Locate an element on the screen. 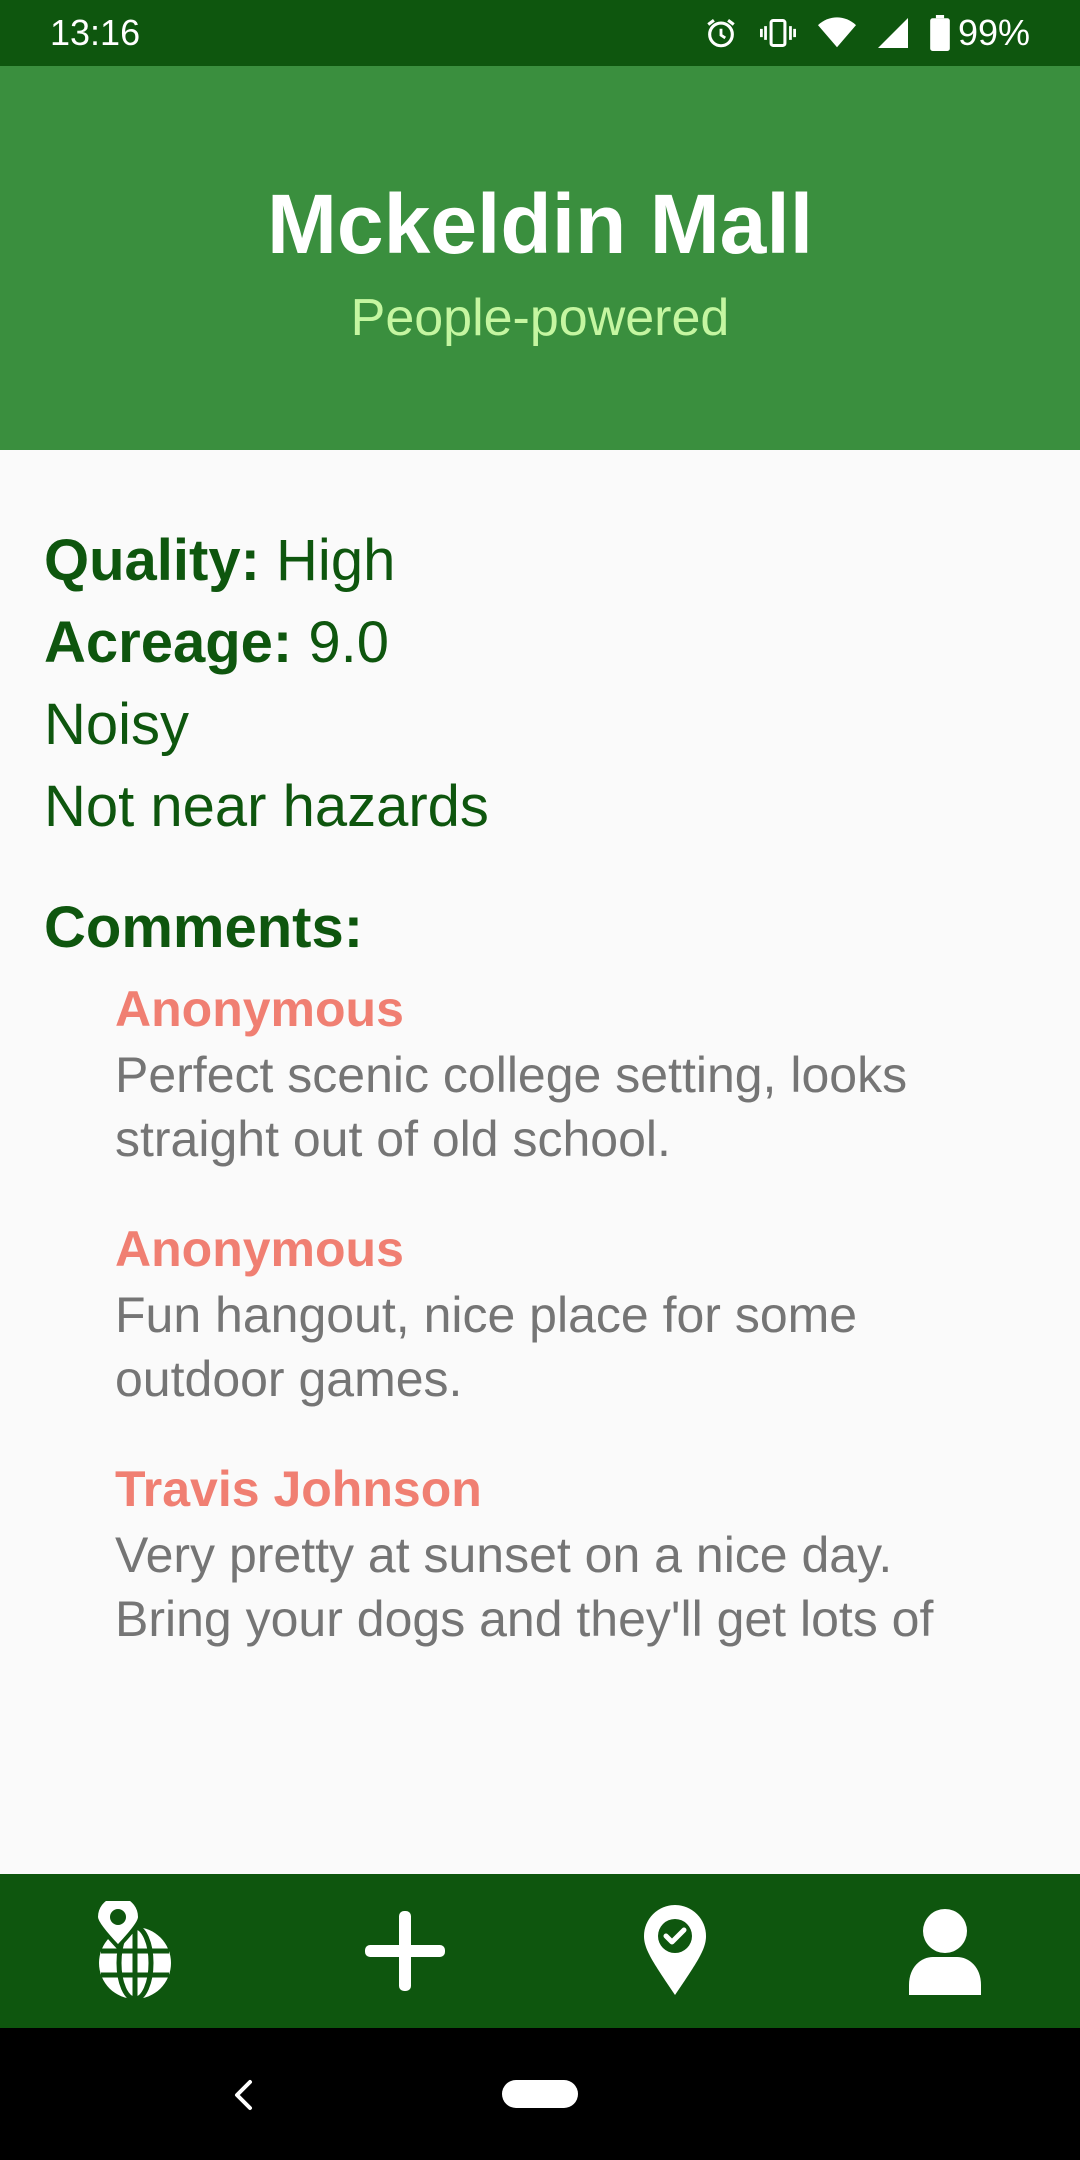 Image resolution: width=1080 pixels, height=2160 pixels. status-time: 13:16 is located at coordinates (95, 32).